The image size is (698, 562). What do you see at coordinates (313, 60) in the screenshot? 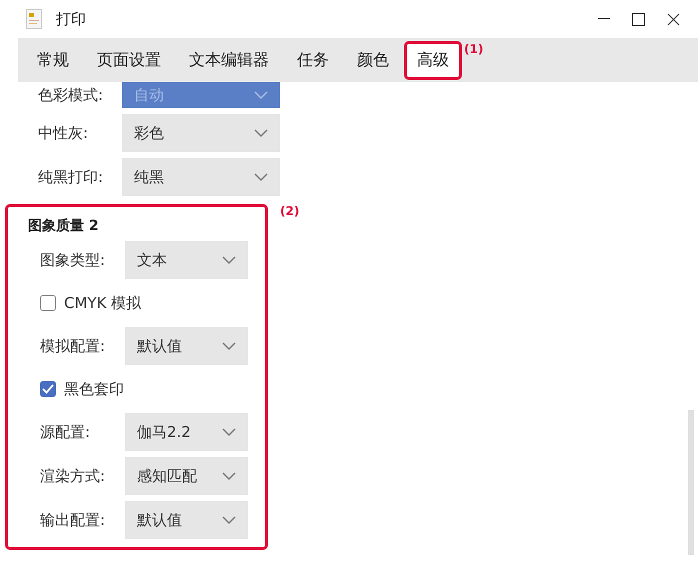
I see `tab: 任务` at bounding box center [313, 60].